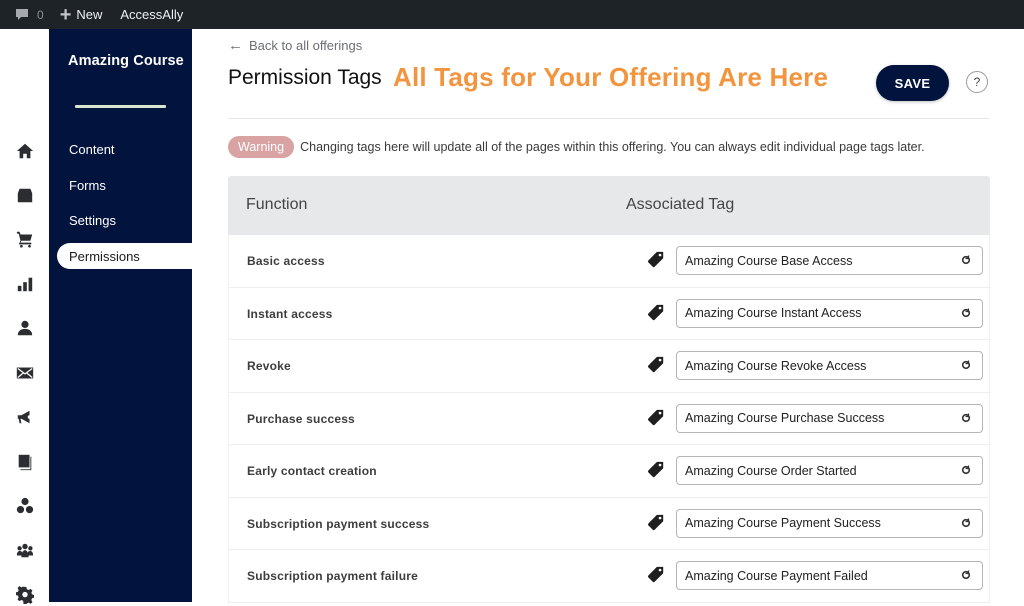  I want to click on tag-select-value: Amazing Course Payment Failed, so click(776, 575).